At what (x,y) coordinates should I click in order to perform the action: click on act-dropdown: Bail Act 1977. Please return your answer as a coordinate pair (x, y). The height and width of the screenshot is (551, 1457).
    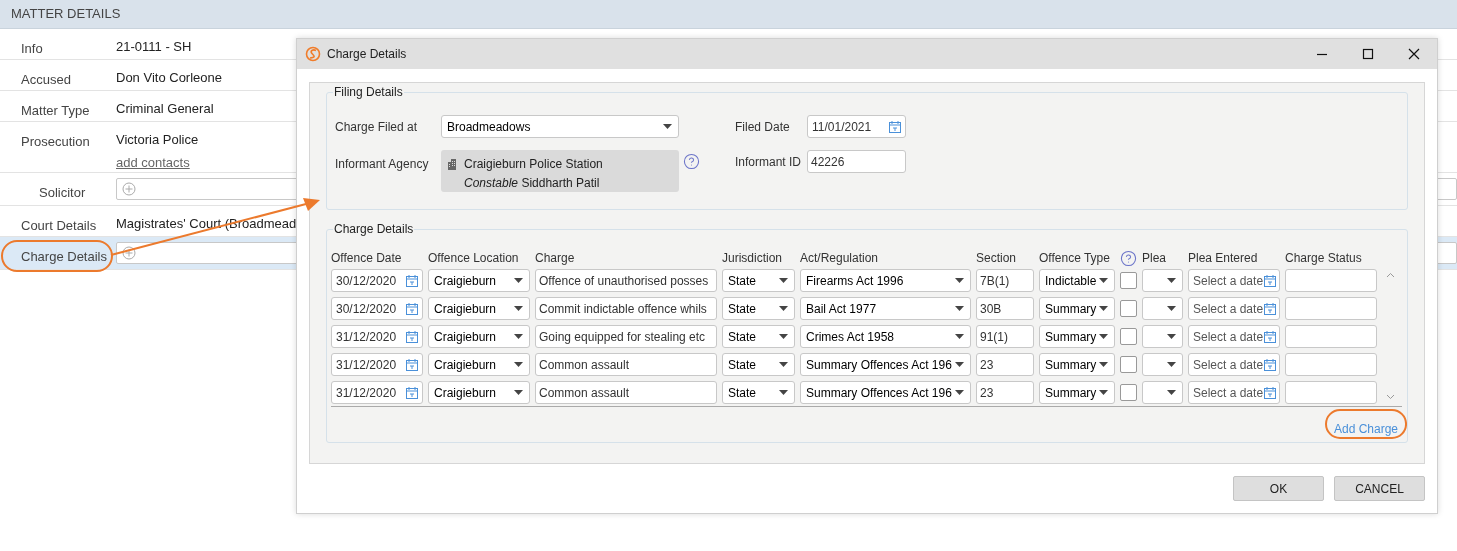
    Looking at the image, I should click on (885, 308).